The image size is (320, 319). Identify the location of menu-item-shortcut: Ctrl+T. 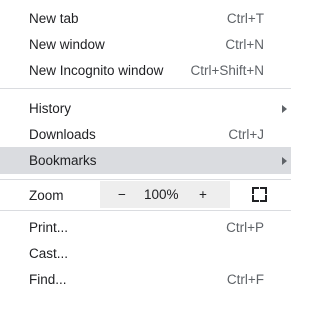
(245, 18).